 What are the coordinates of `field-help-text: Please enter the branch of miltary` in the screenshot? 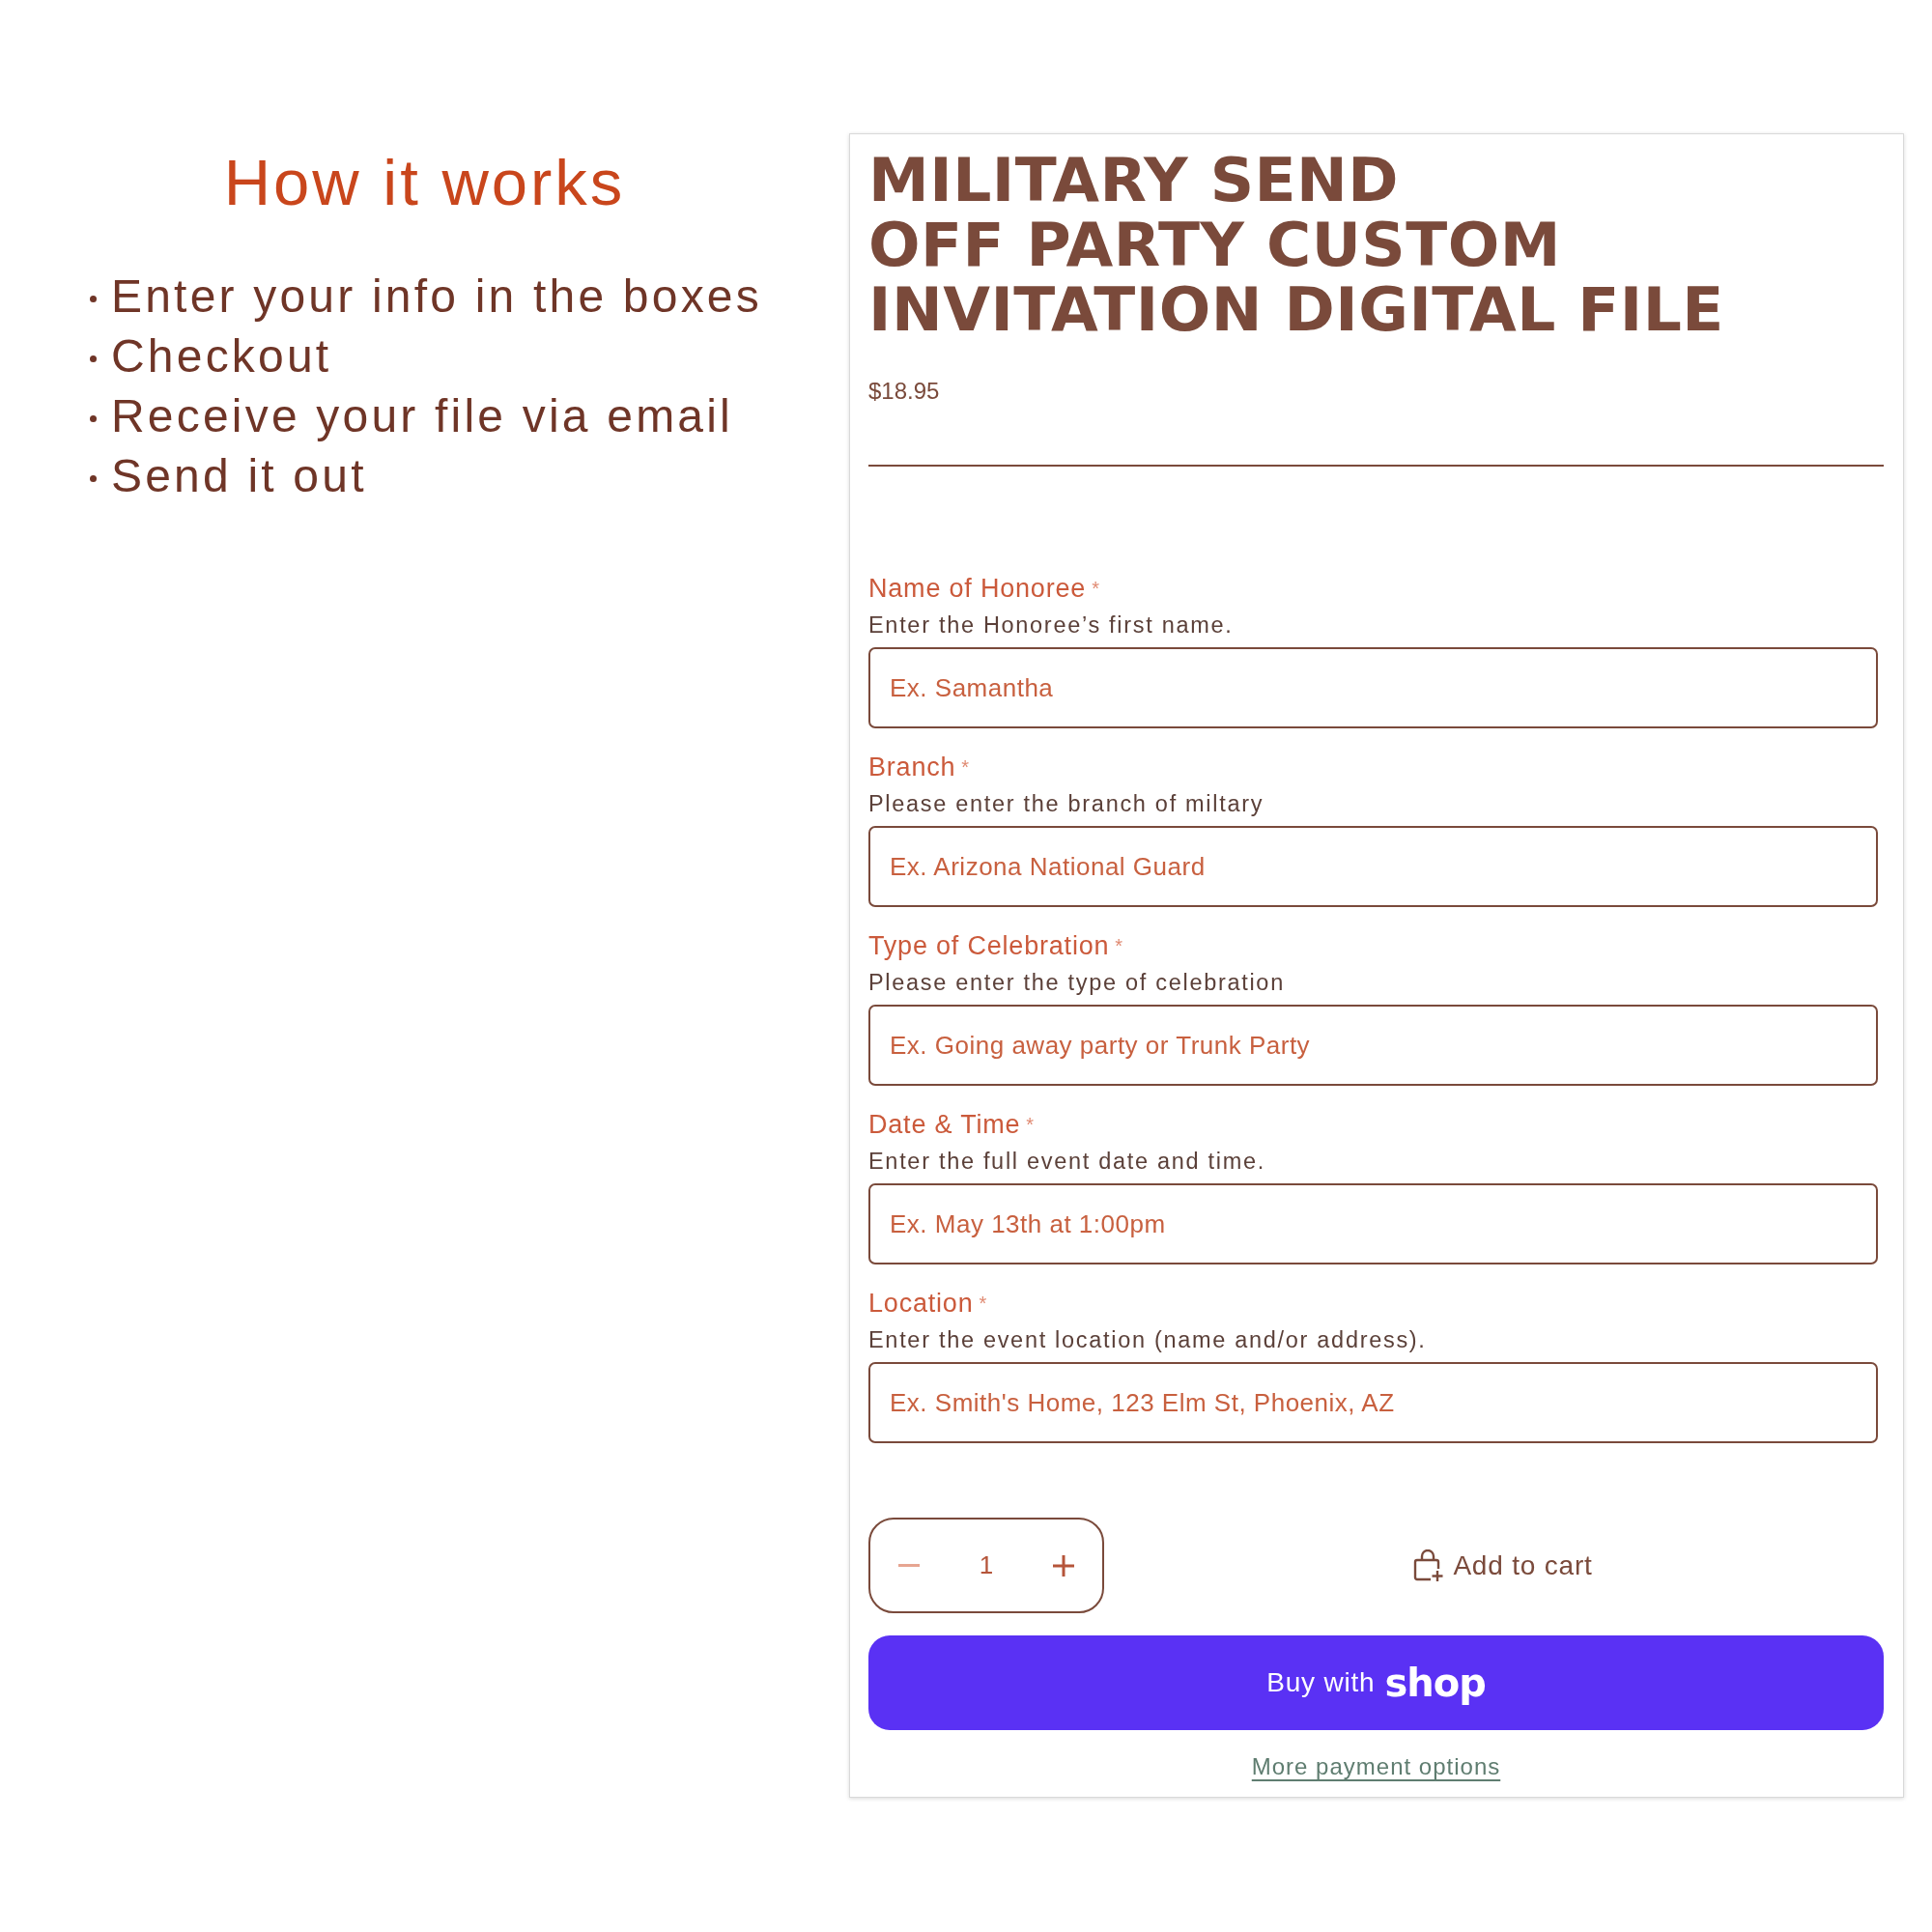 It's located at (1066, 804).